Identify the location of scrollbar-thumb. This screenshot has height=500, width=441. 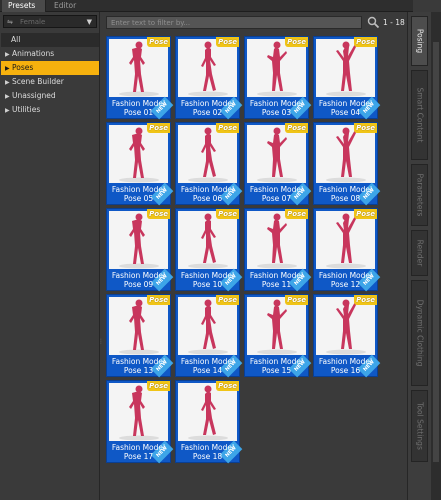
(436, 252).